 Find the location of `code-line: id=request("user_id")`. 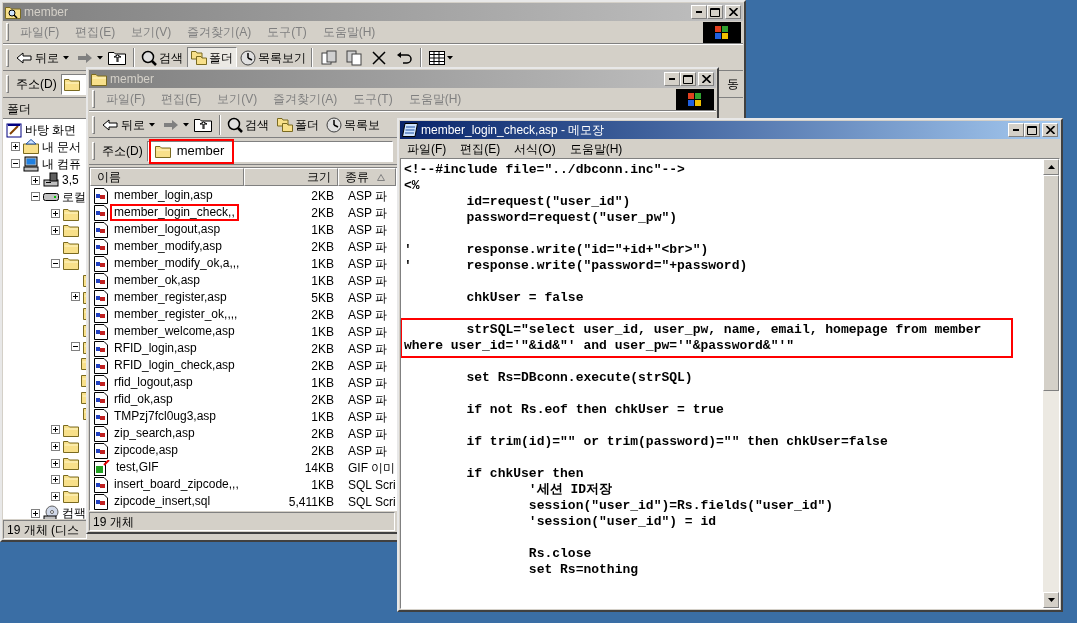

code-line: id=request("user_id") is located at coordinates (548, 202).